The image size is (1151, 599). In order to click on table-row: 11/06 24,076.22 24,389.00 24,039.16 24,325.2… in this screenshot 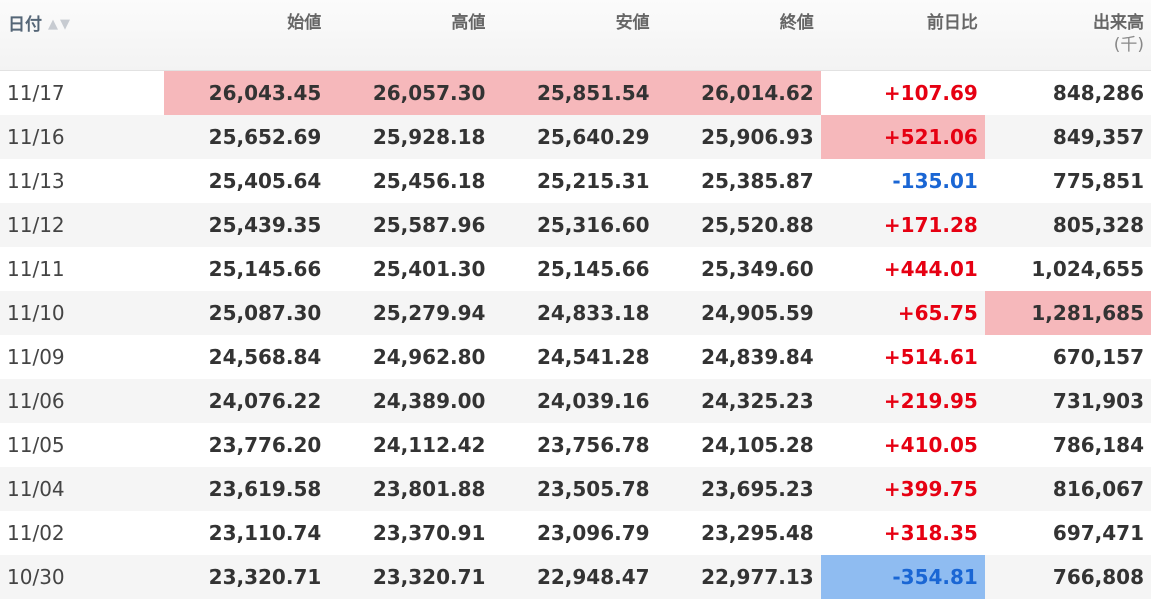, I will do `click(575, 401)`.